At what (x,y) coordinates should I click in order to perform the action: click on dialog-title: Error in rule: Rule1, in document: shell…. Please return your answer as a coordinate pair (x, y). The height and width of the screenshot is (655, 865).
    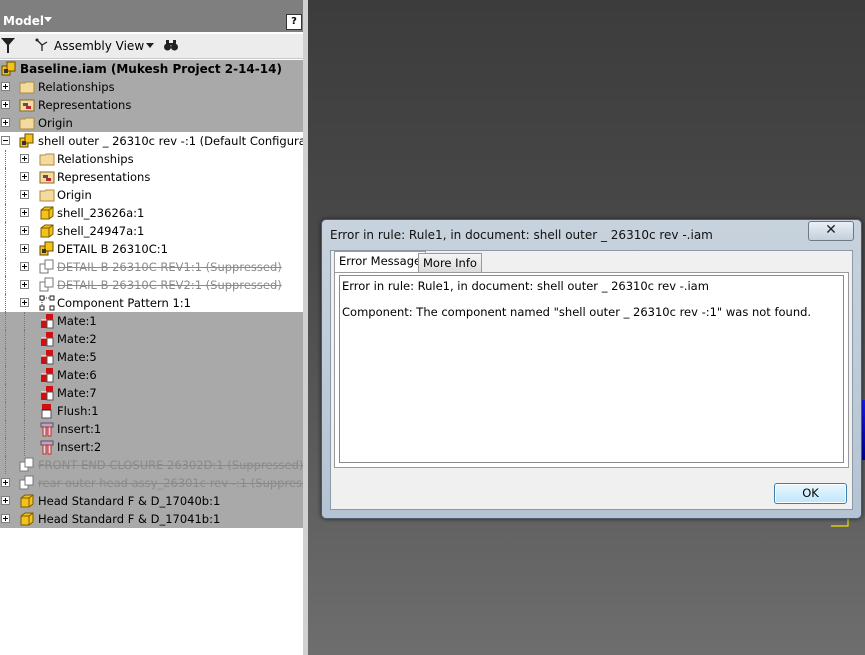
    Looking at the image, I should click on (521, 235).